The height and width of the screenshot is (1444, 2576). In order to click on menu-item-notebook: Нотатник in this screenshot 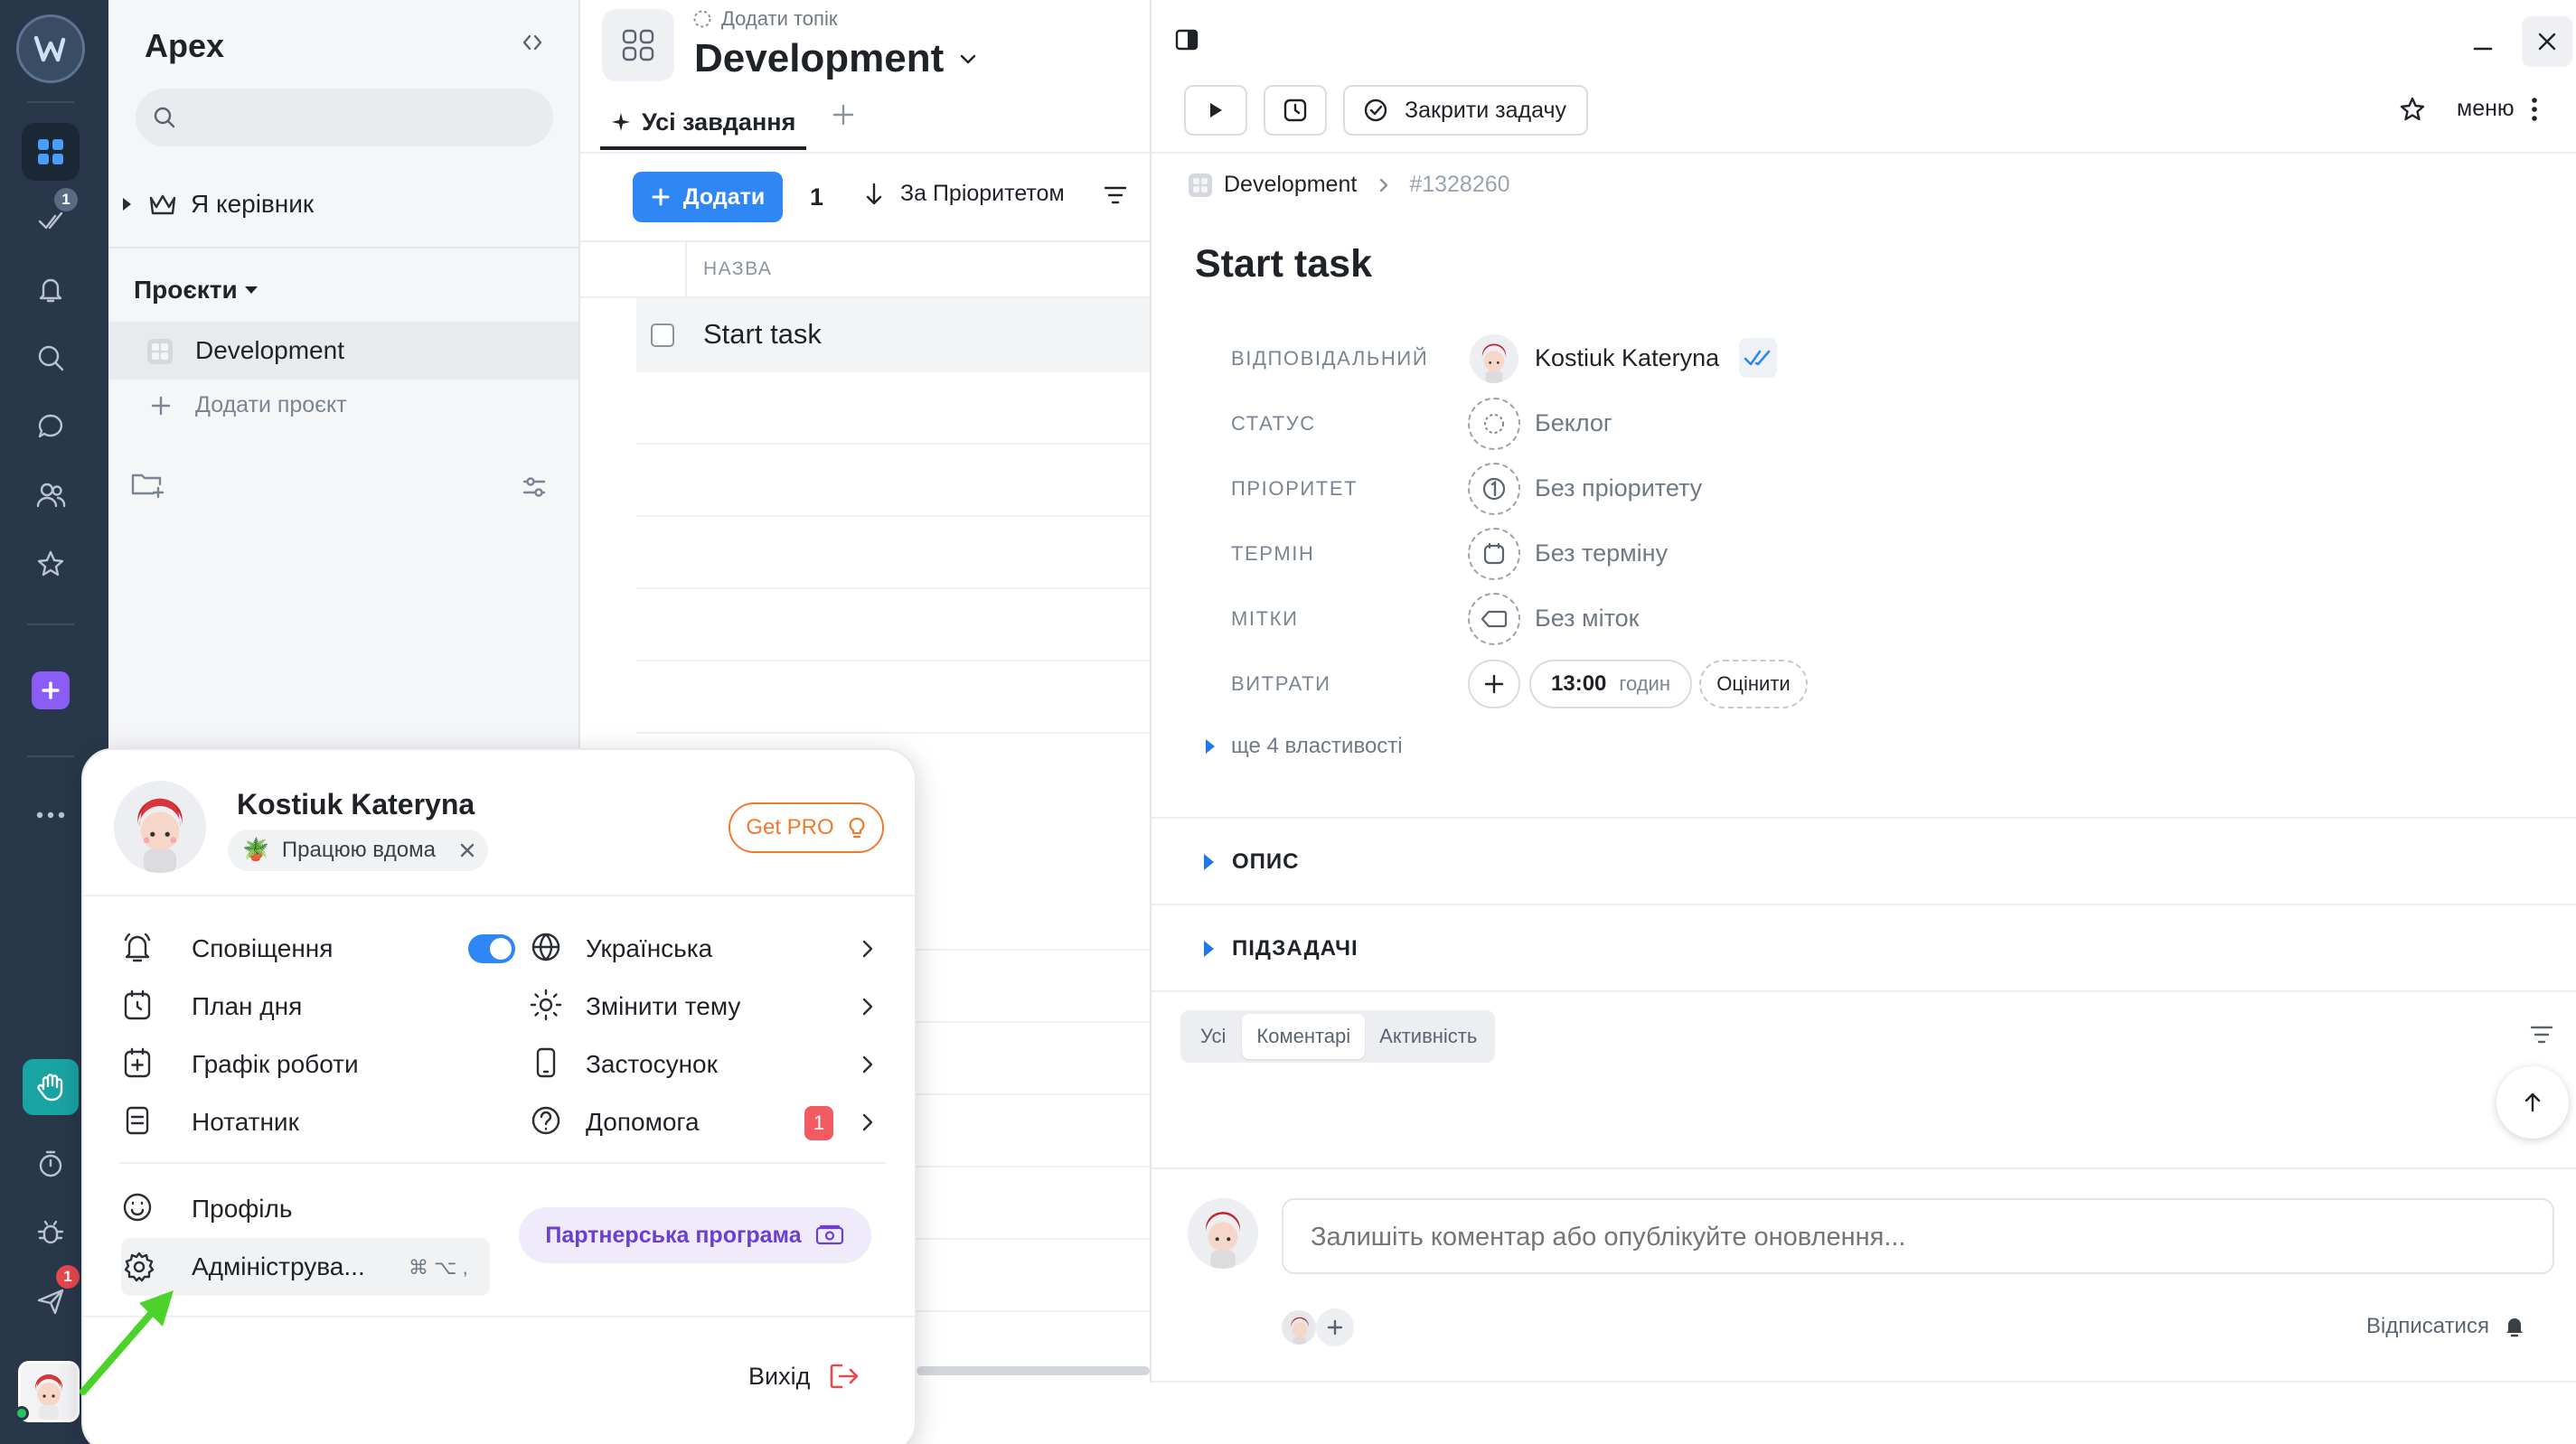, I will do `click(318, 1122)`.